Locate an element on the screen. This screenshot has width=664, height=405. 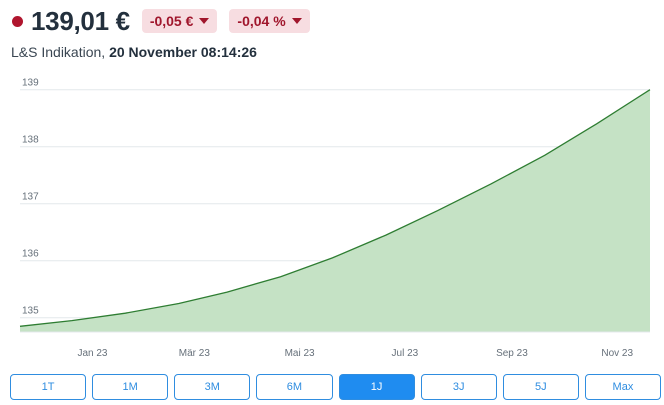
y-tick-label: 139 is located at coordinates (30, 83).